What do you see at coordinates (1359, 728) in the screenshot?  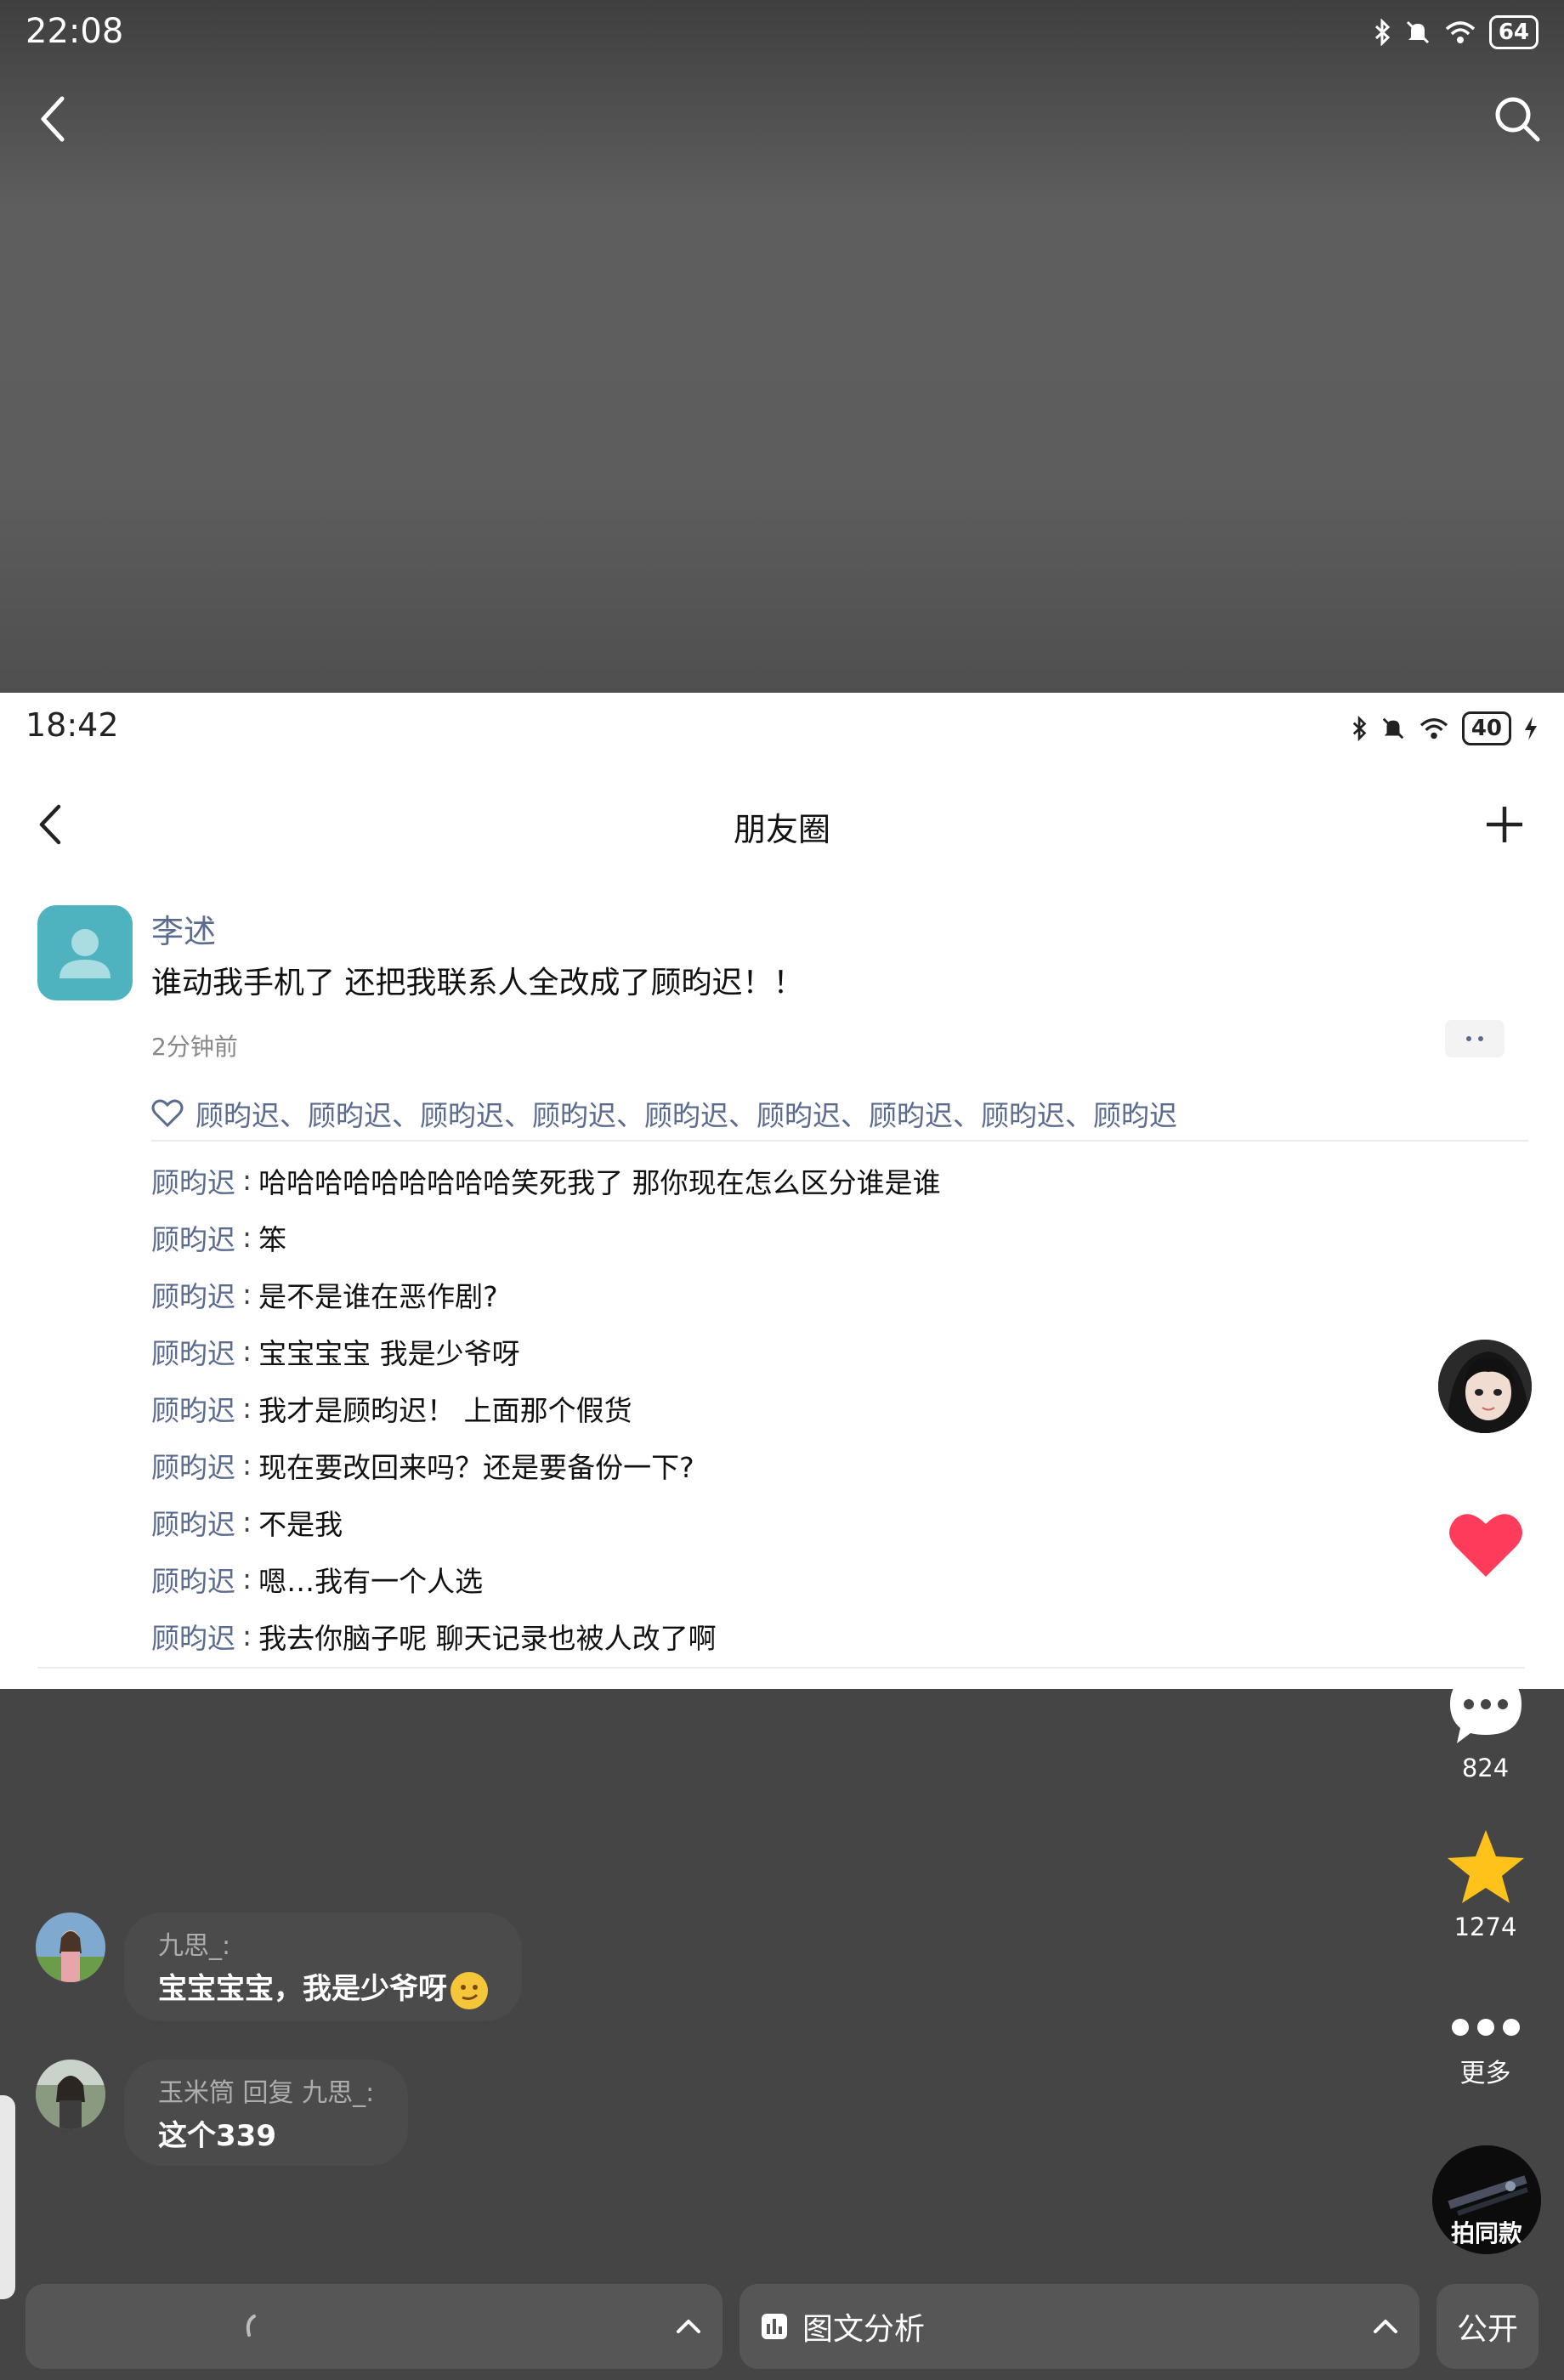 I see `bluetooth-icon` at bounding box center [1359, 728].